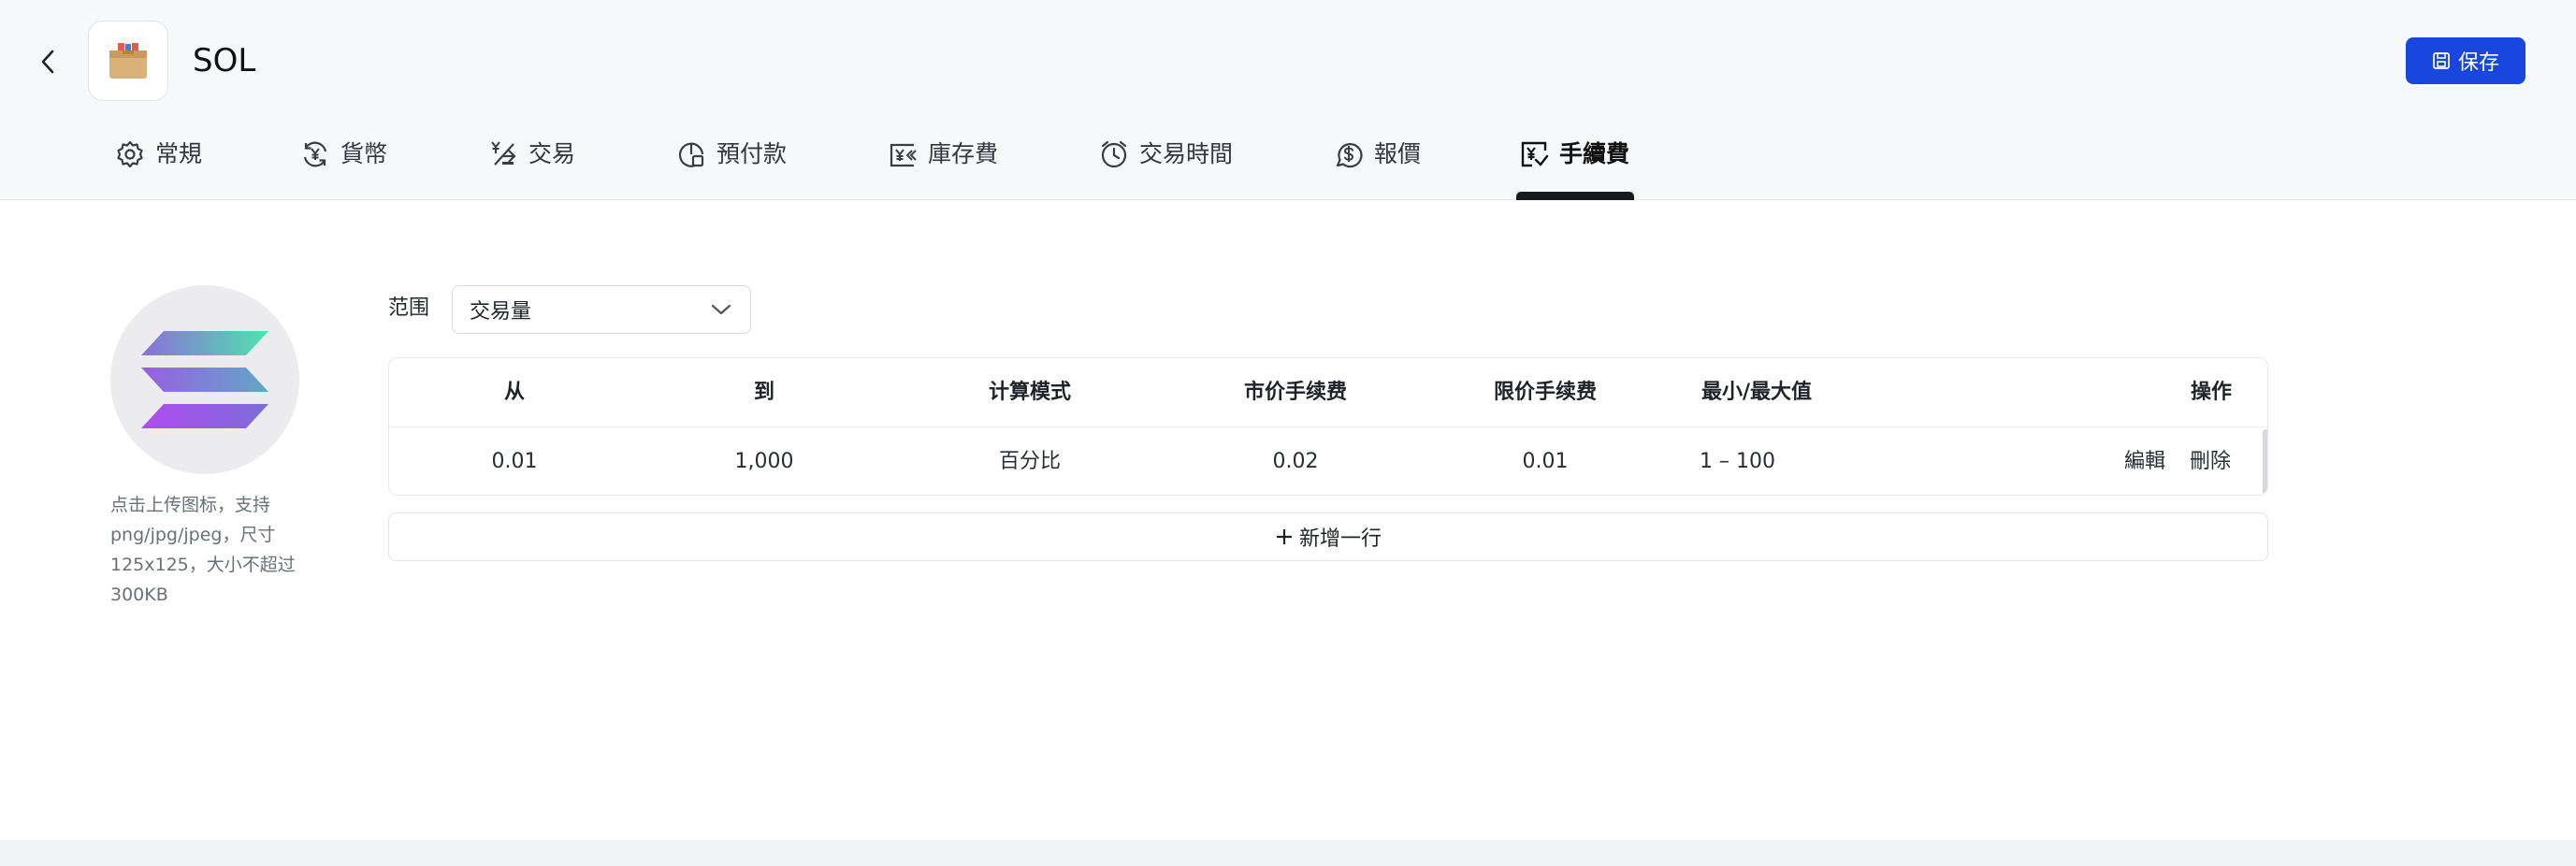 The width and height of the screenshot is (2576, 866). Describe the element at coordinates (203, 565) in the screenshot. I see `upload-hint-line: 125x125，大小不超过` at that location.